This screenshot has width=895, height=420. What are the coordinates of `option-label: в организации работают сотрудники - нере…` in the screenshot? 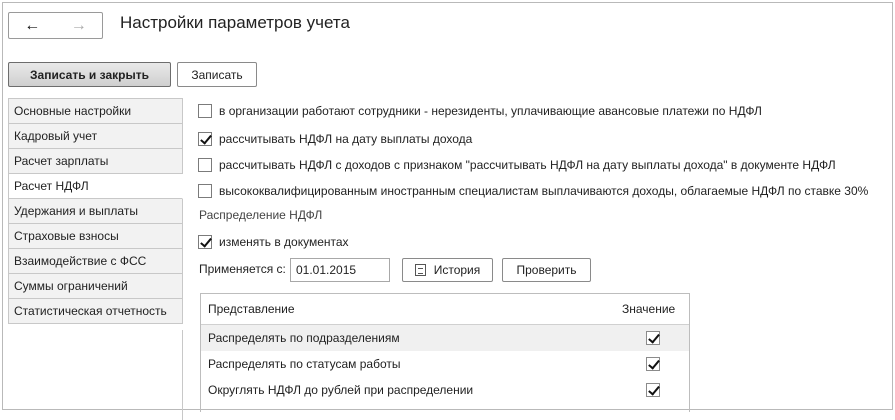 It's located at (490, 111).